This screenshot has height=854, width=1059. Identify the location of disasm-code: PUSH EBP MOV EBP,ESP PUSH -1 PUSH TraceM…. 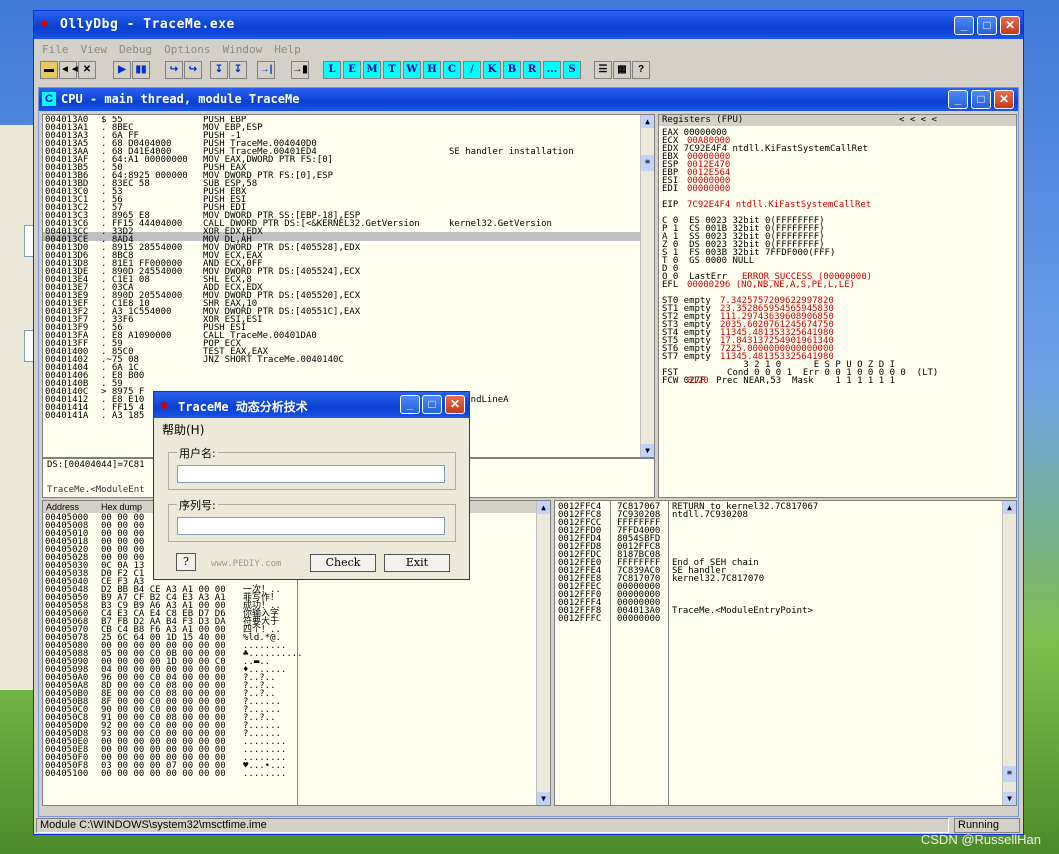
(311, 240).